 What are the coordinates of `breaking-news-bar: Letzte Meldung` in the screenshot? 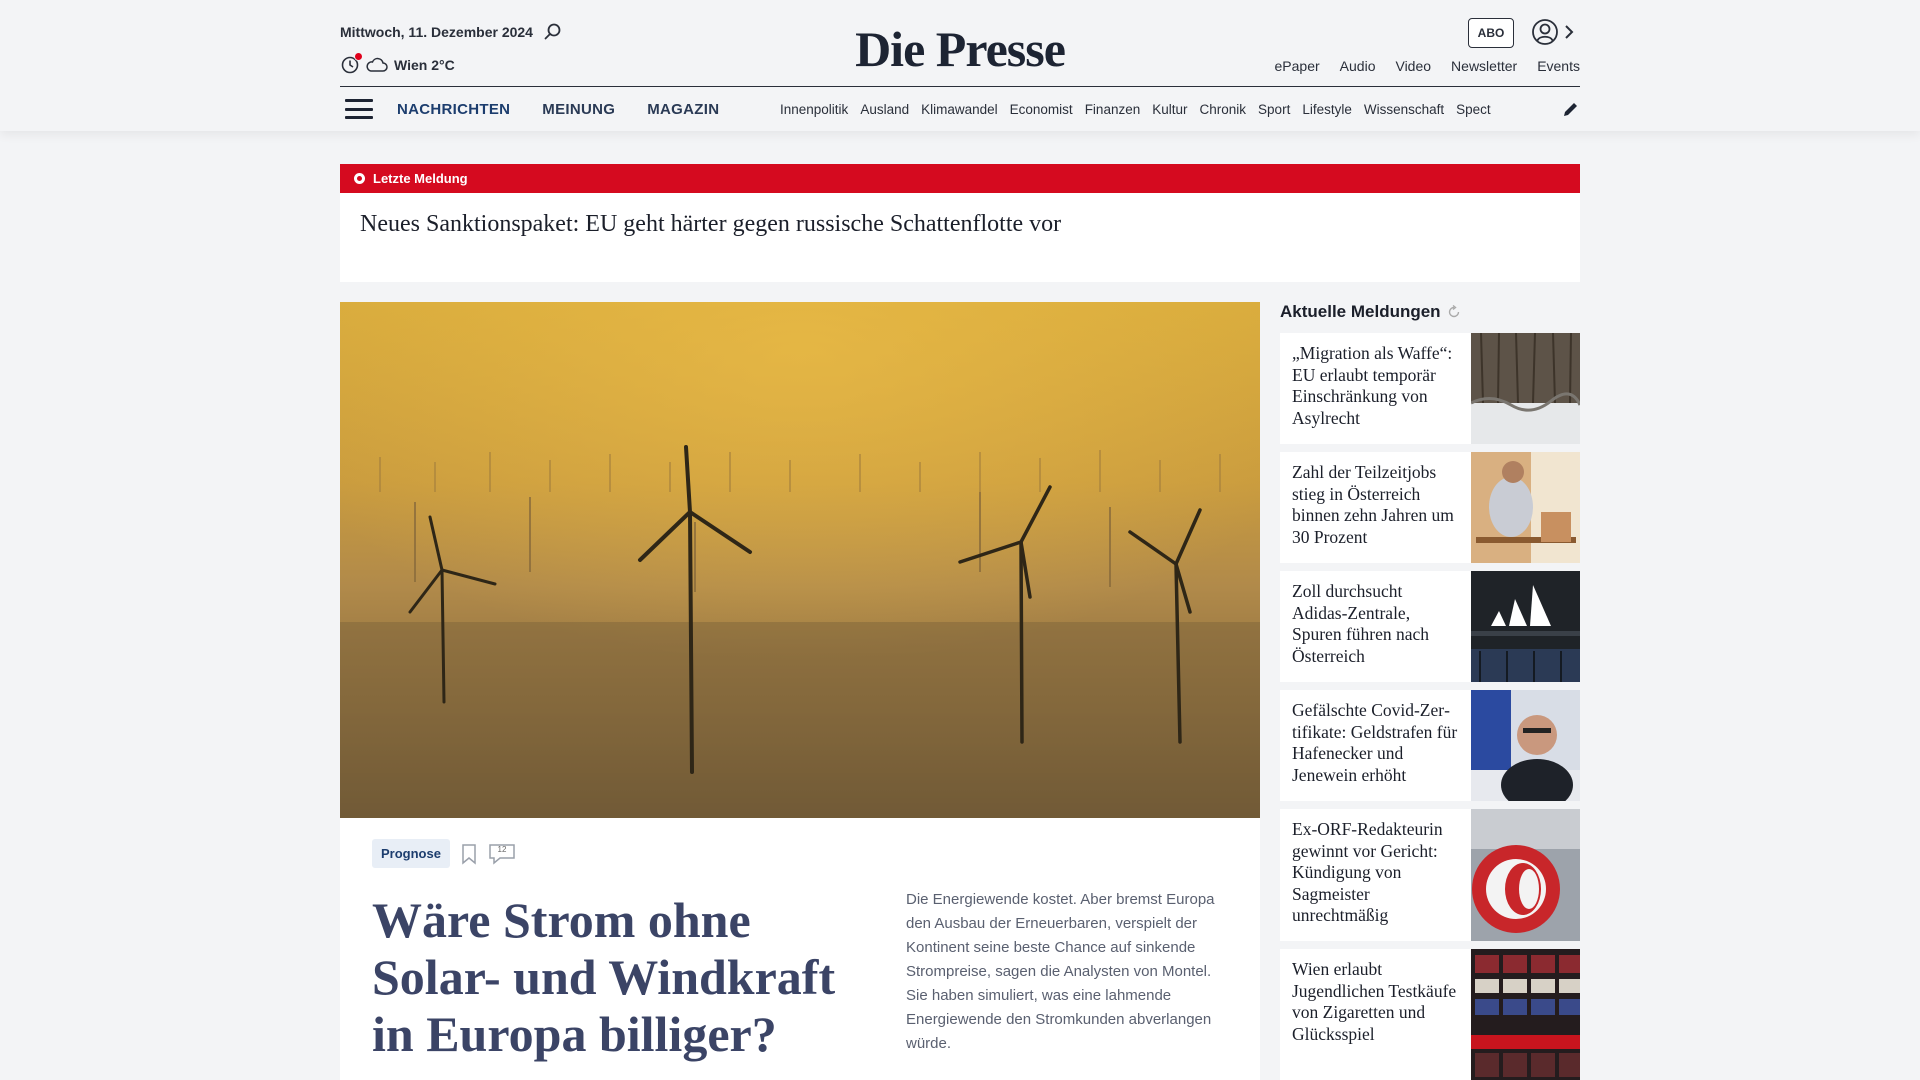 It's located at (960, 178).